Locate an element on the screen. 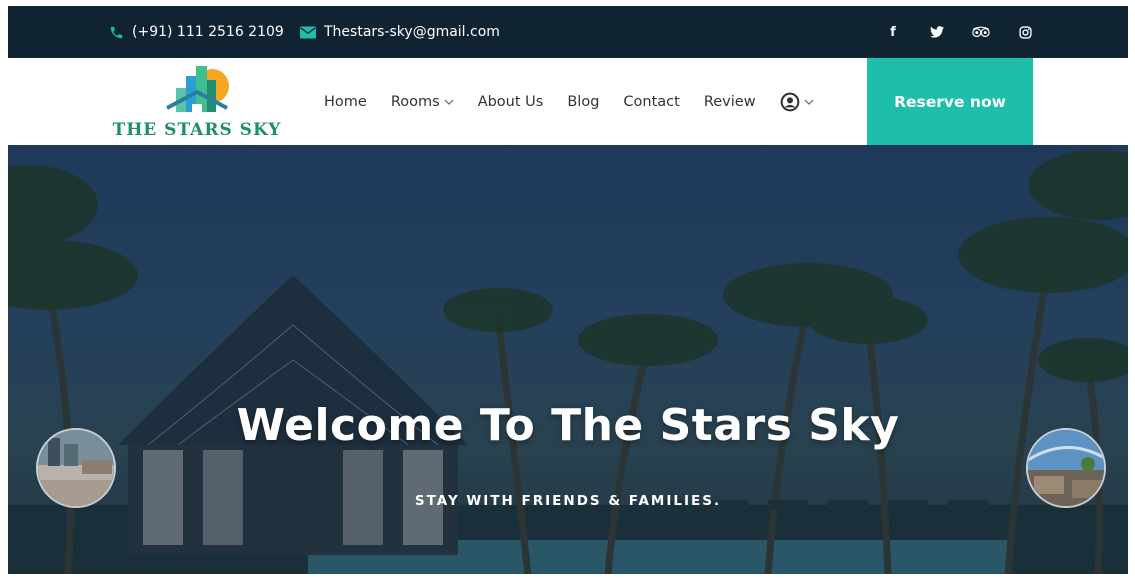  hero-title: Welcome To The Stars Sky is located at coordinates (568, 425).